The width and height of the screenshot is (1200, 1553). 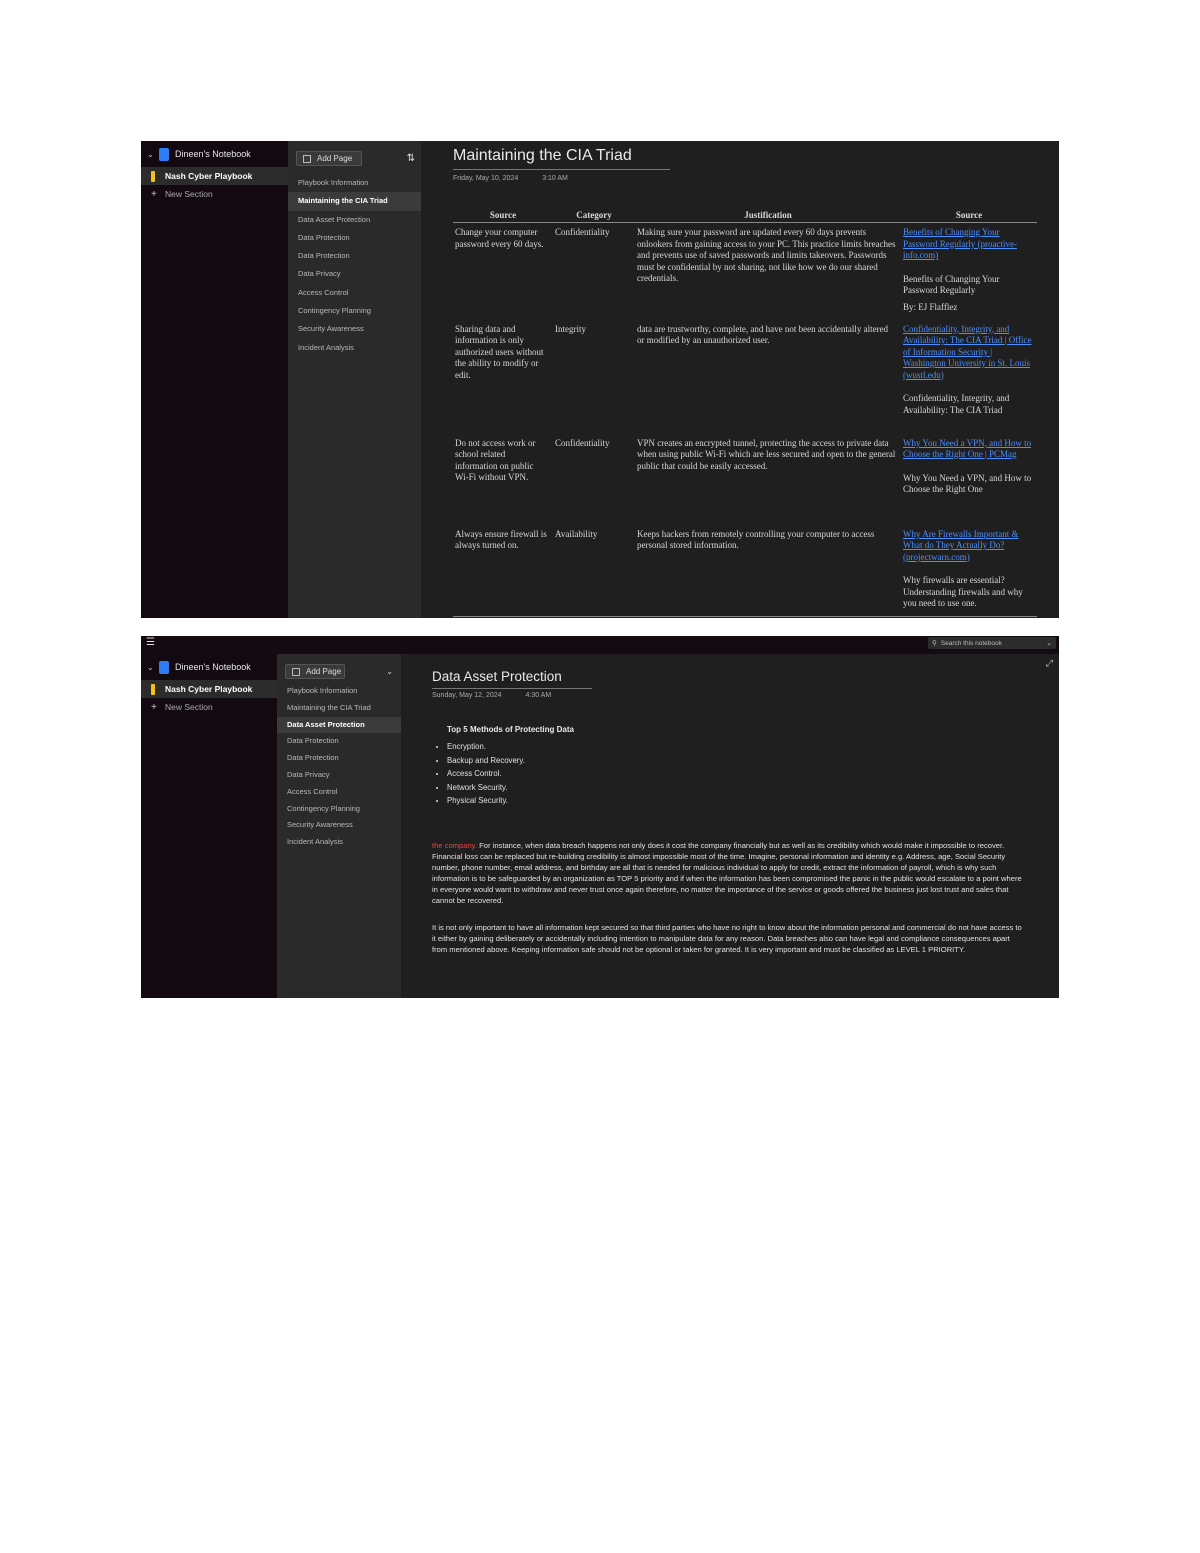 What do you see at coordinates (768, 216) in the screenshot?
I see `column-header: Justification` at bounding box center [768, 216].